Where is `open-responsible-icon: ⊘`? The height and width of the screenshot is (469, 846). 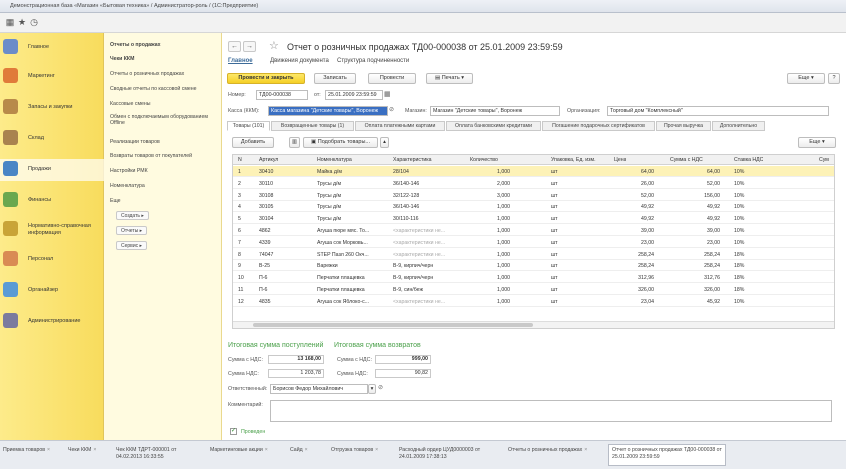
open-responsible-icon: ⊘ is located at coordinates (380, 387).